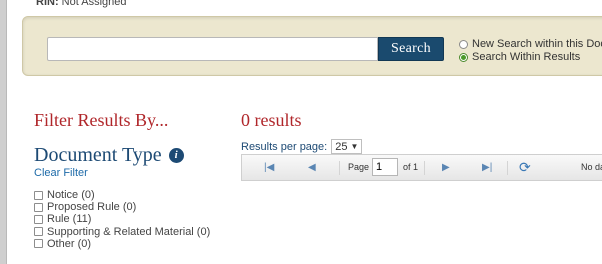 Image resolution: width=602 pixels, height=264 pixels. What do you see at coordinates (591, 167) in the screenshot?
I see `no-data-label: No da` at bounding box center [591, 167].